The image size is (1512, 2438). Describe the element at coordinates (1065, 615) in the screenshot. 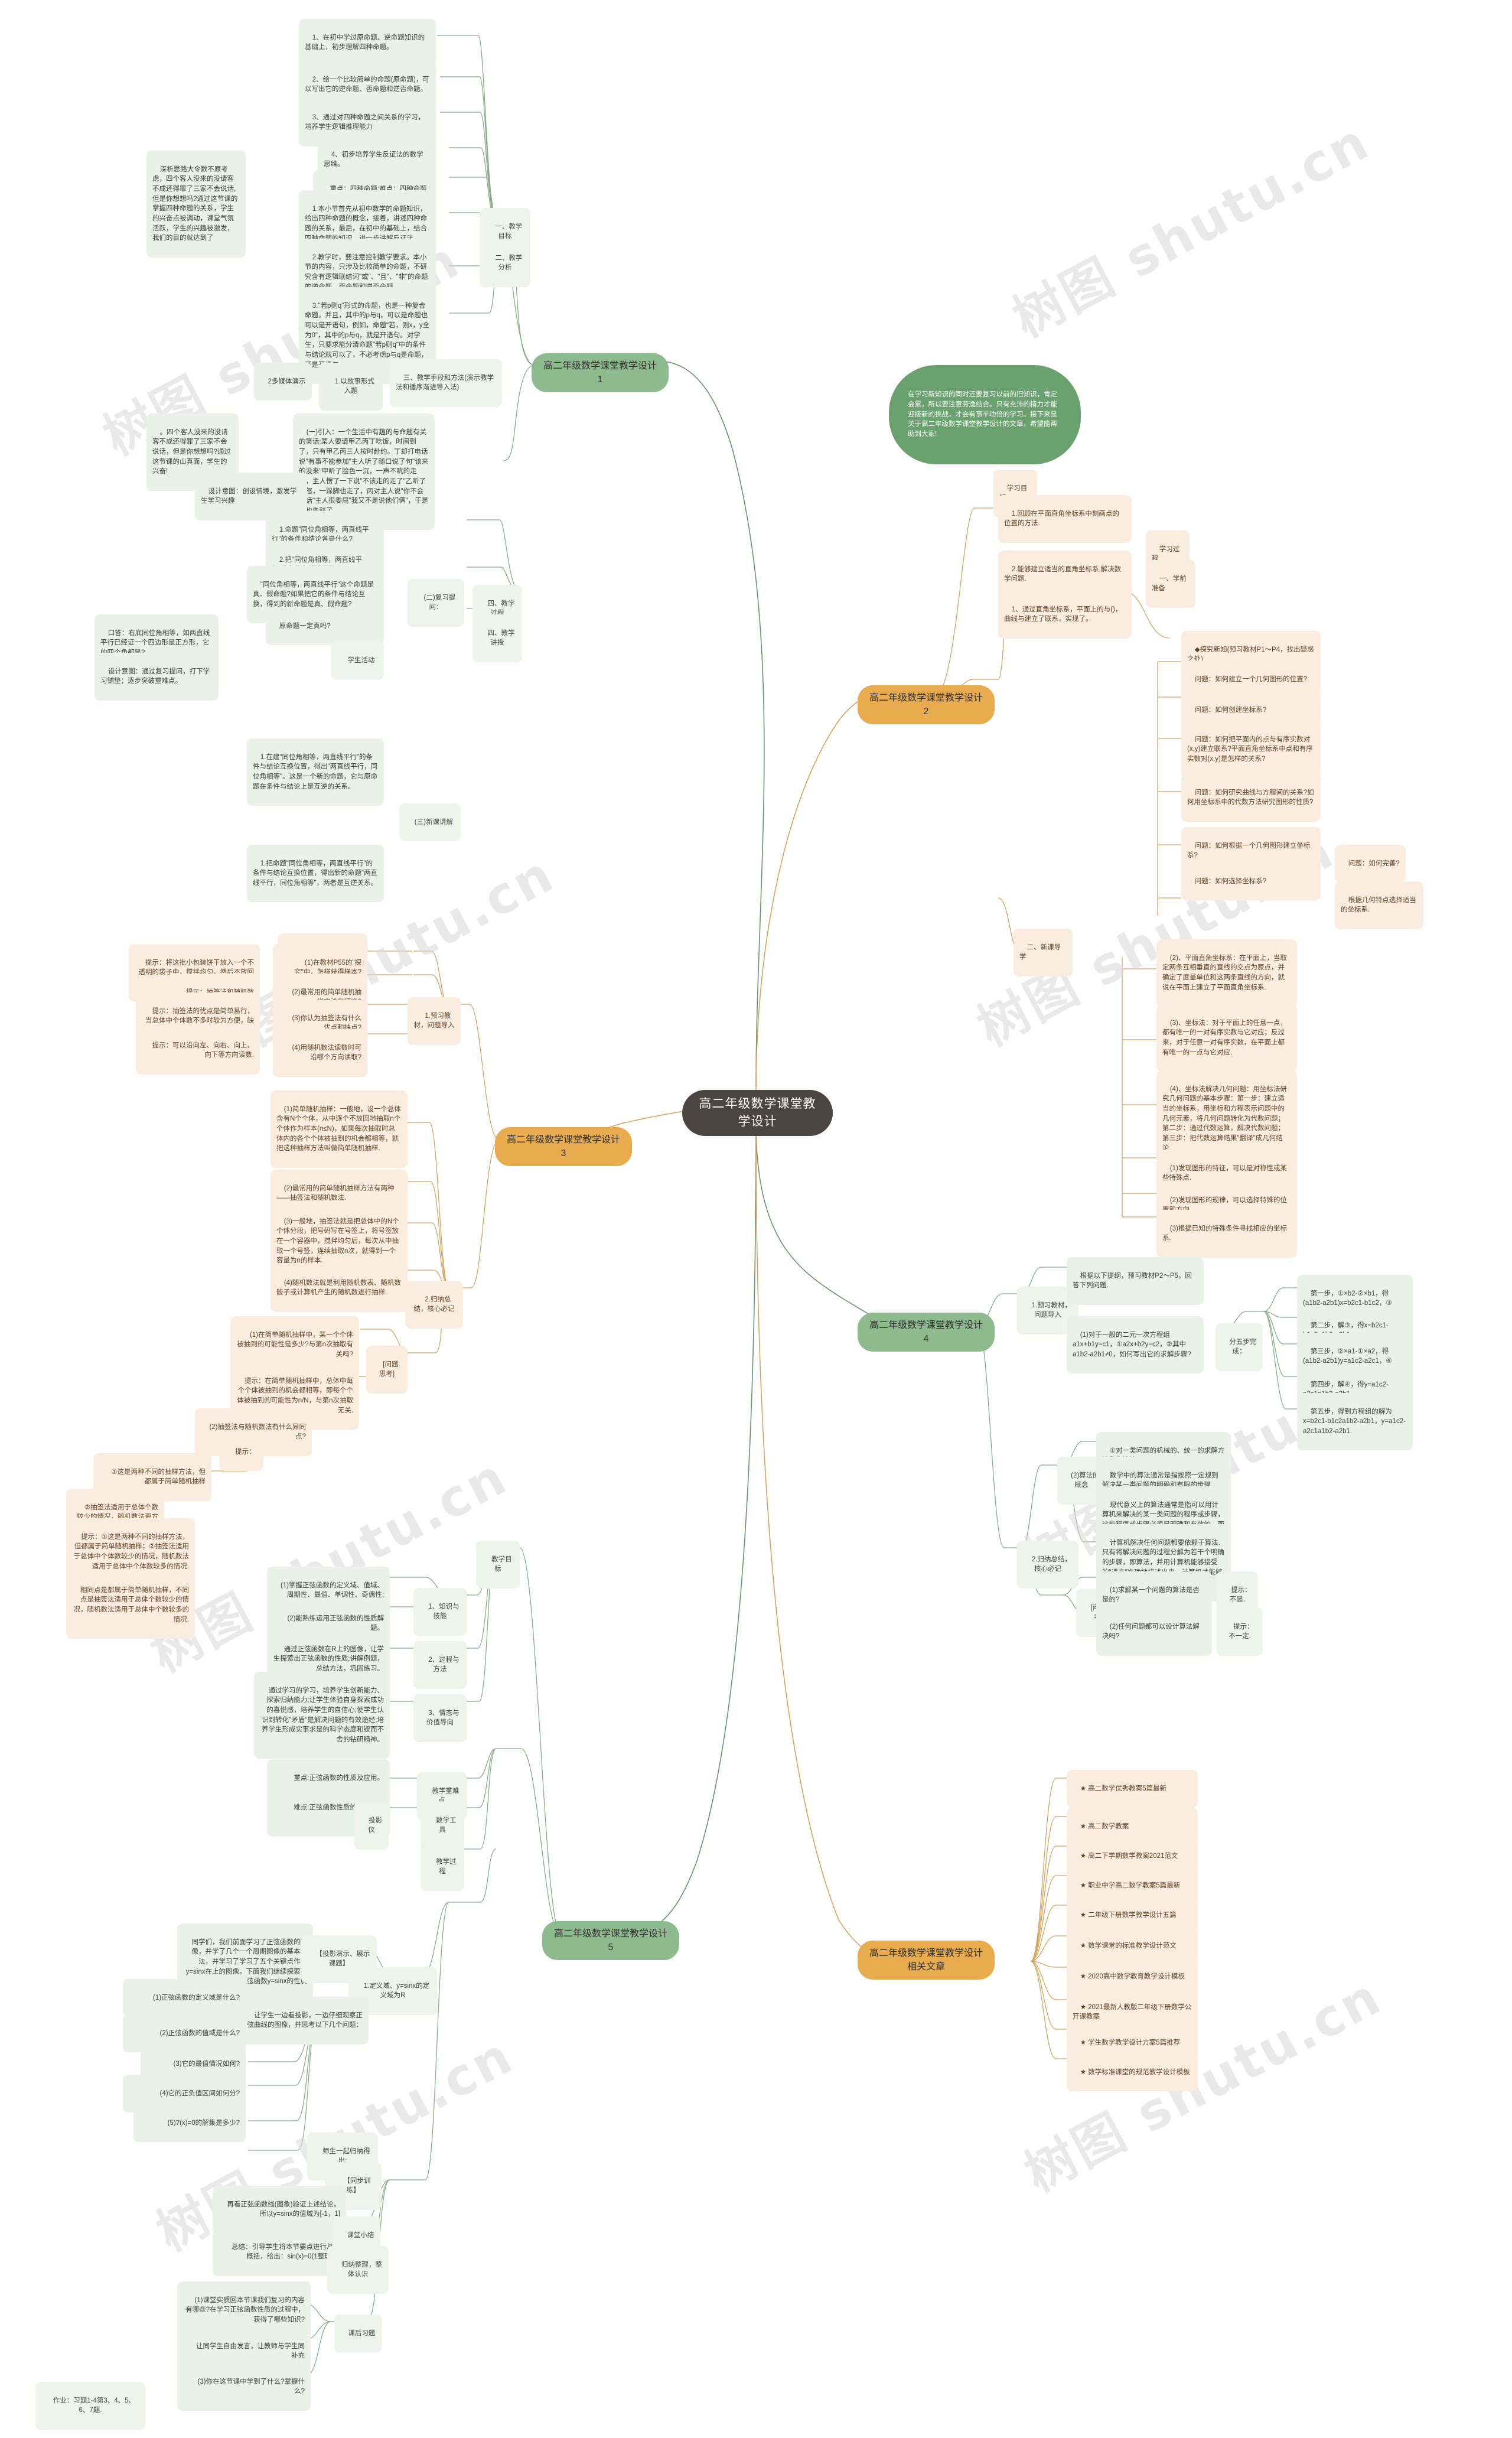

I see `d2-pre-item: 1、通过直角坐标系，平面上的与()，曲线与建立了联系，实现了。` at that location.